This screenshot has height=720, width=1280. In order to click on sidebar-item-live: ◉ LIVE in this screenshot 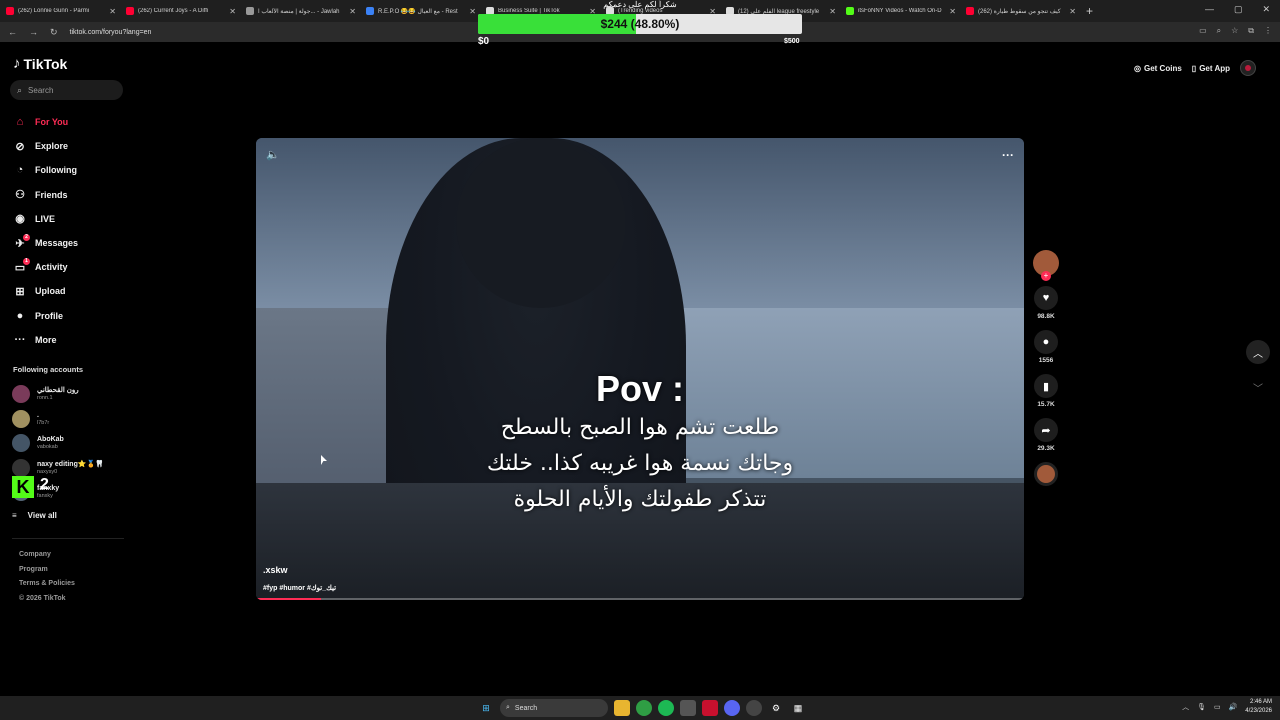, I will do `click(67, 219)`.